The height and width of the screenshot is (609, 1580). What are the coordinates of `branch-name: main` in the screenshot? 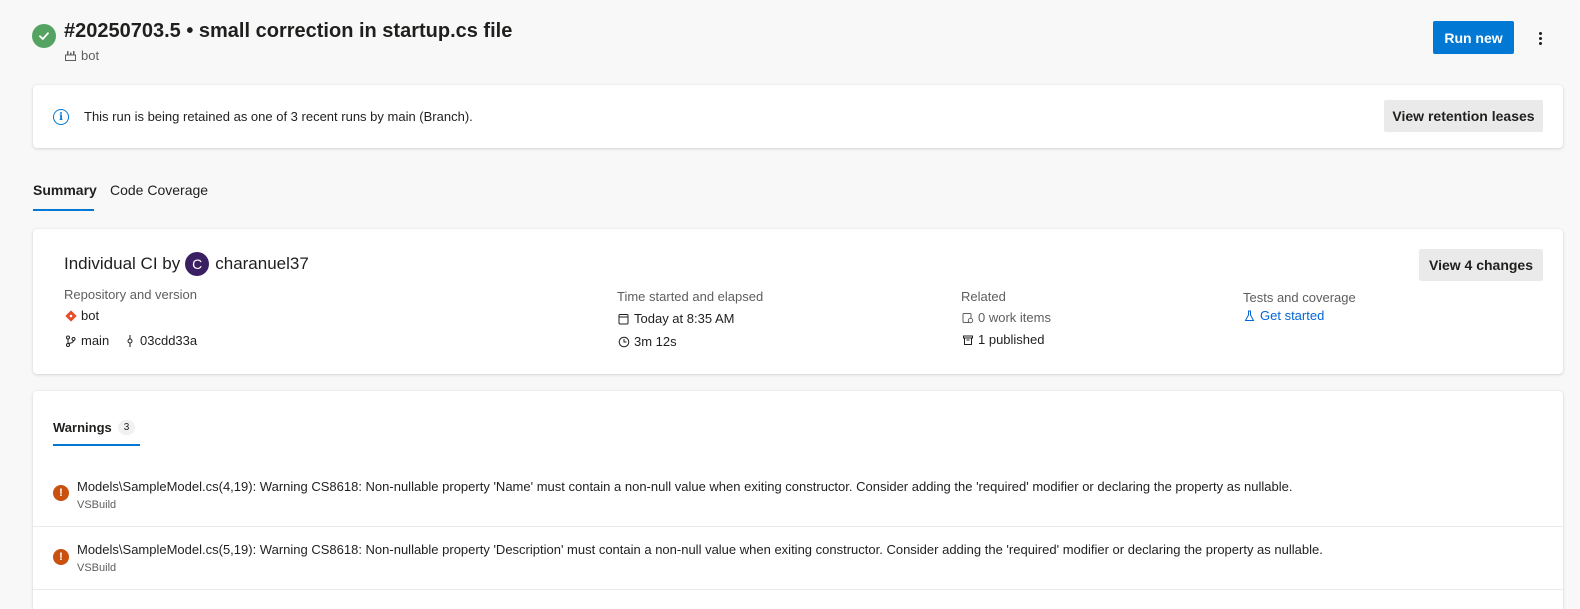 It's located at (95, 340).